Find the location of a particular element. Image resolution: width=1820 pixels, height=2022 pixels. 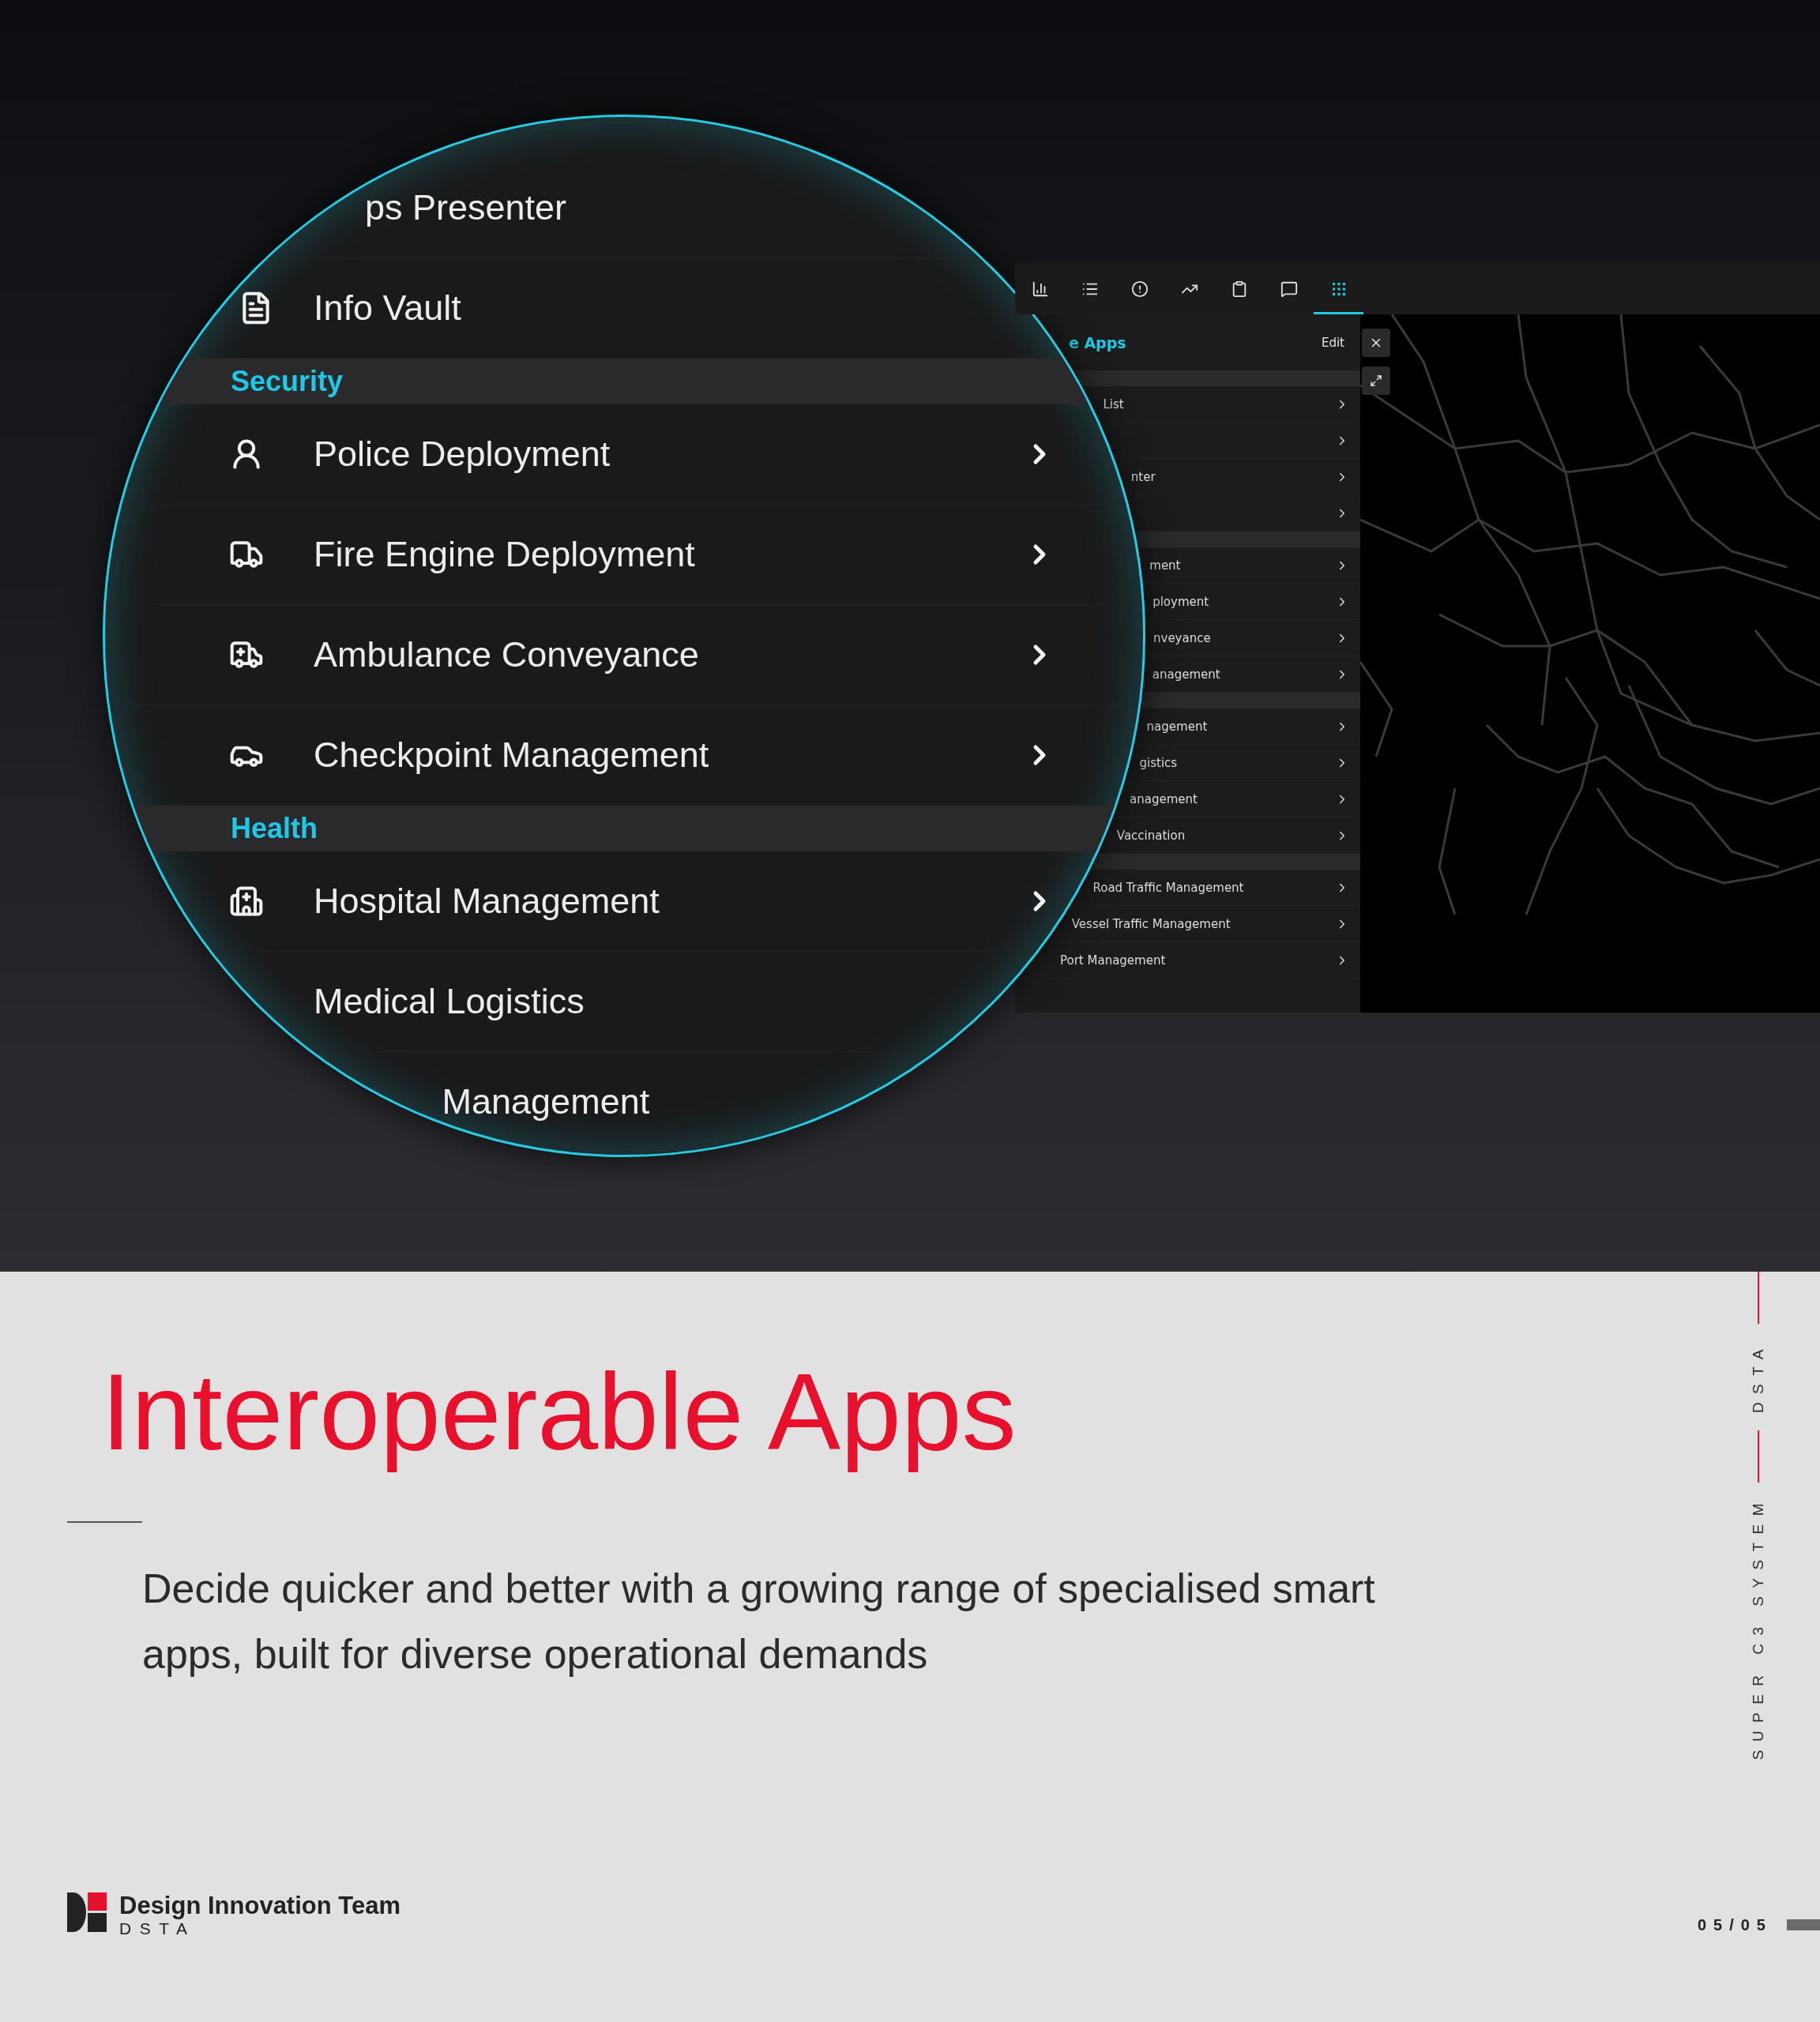

hospital-icon is located at coordinates (246, 901).